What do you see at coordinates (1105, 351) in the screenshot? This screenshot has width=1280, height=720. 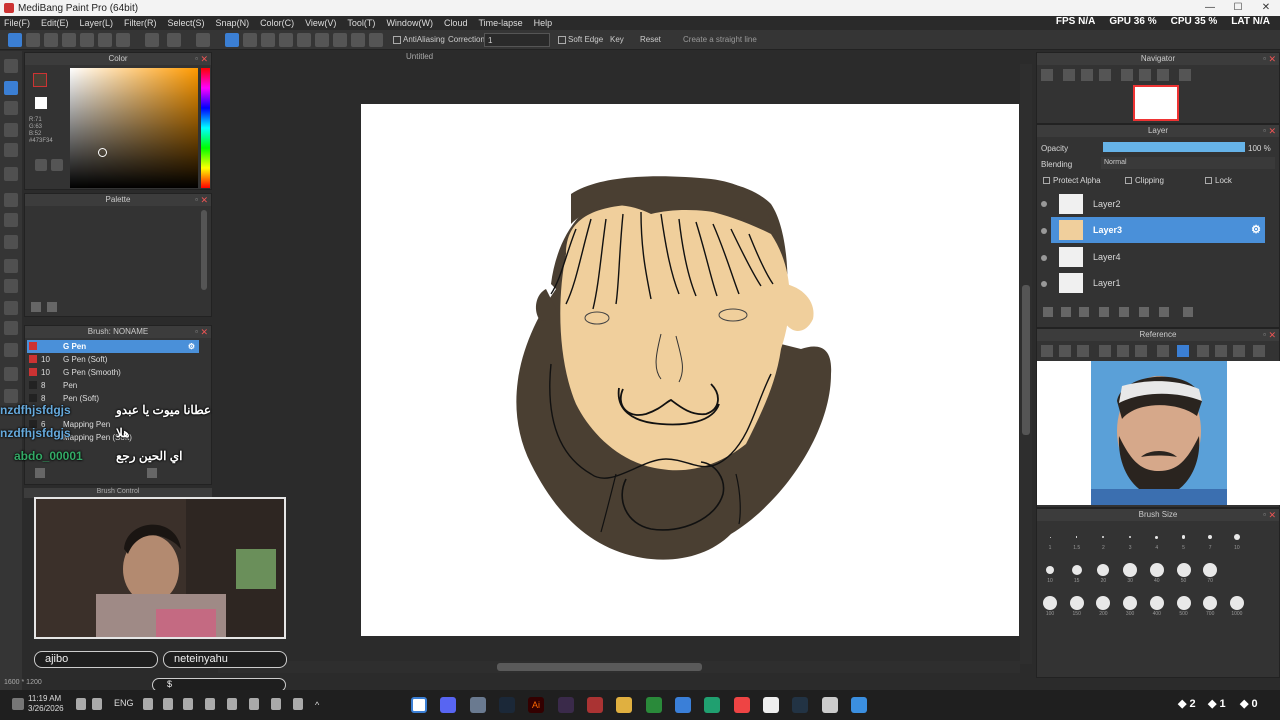 I see `ref-zoom-in-icon` at bounding box center [1105, 351].